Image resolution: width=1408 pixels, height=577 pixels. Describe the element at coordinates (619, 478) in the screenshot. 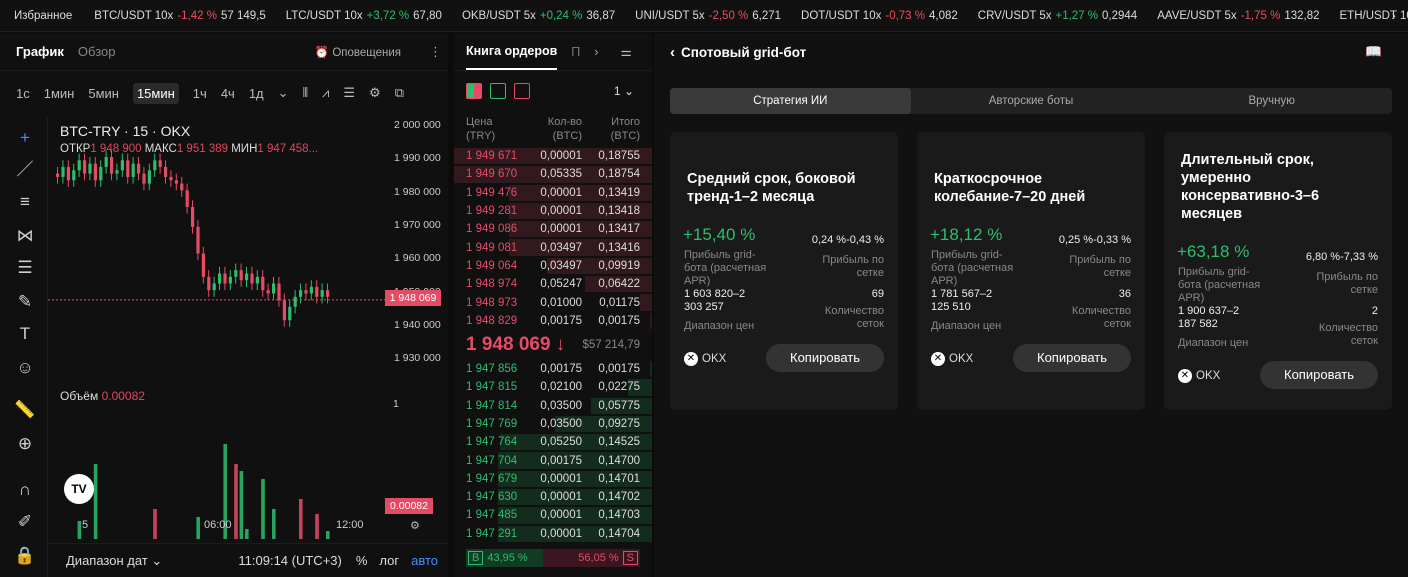

I see `row-total: 0,14701` at that location.